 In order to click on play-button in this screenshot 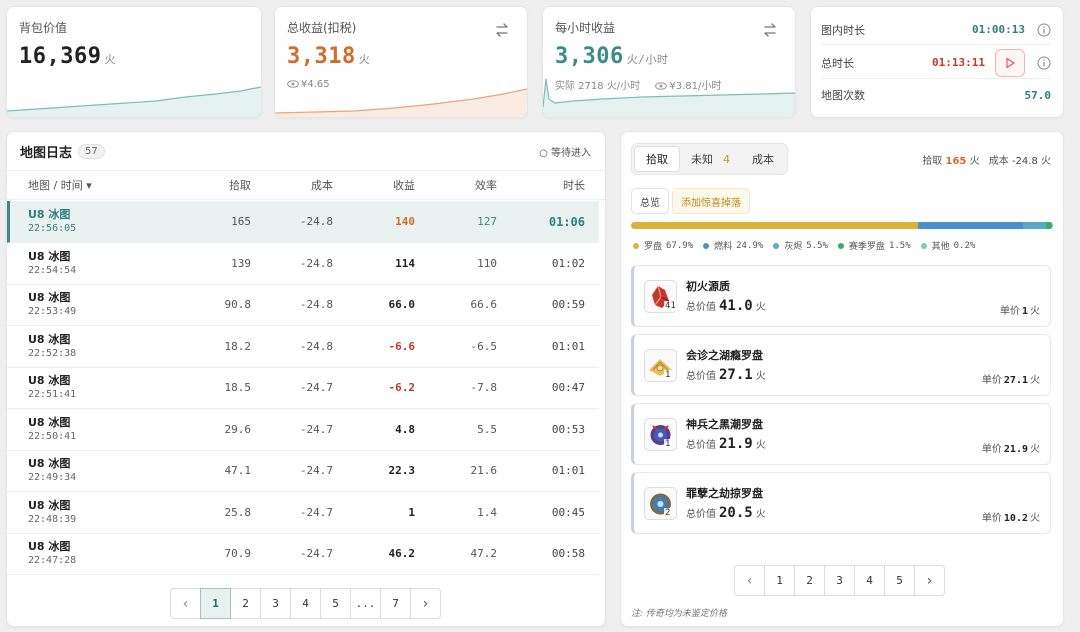, I will do `click(1010, 62)`.